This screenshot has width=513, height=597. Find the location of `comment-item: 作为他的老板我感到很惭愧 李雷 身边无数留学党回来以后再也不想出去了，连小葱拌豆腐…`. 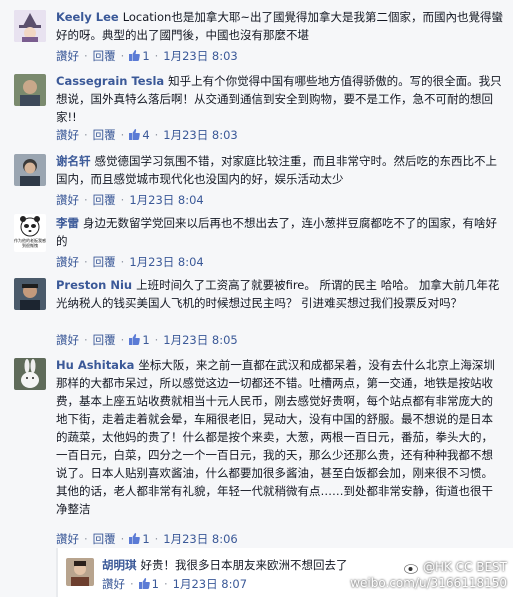

comment-item: 作为他的老板我感到很惭愧 李雷 身边无数留学党回来以后再也不想出去了，连小葱拌豆腐… is located at coordinates (256, 243).